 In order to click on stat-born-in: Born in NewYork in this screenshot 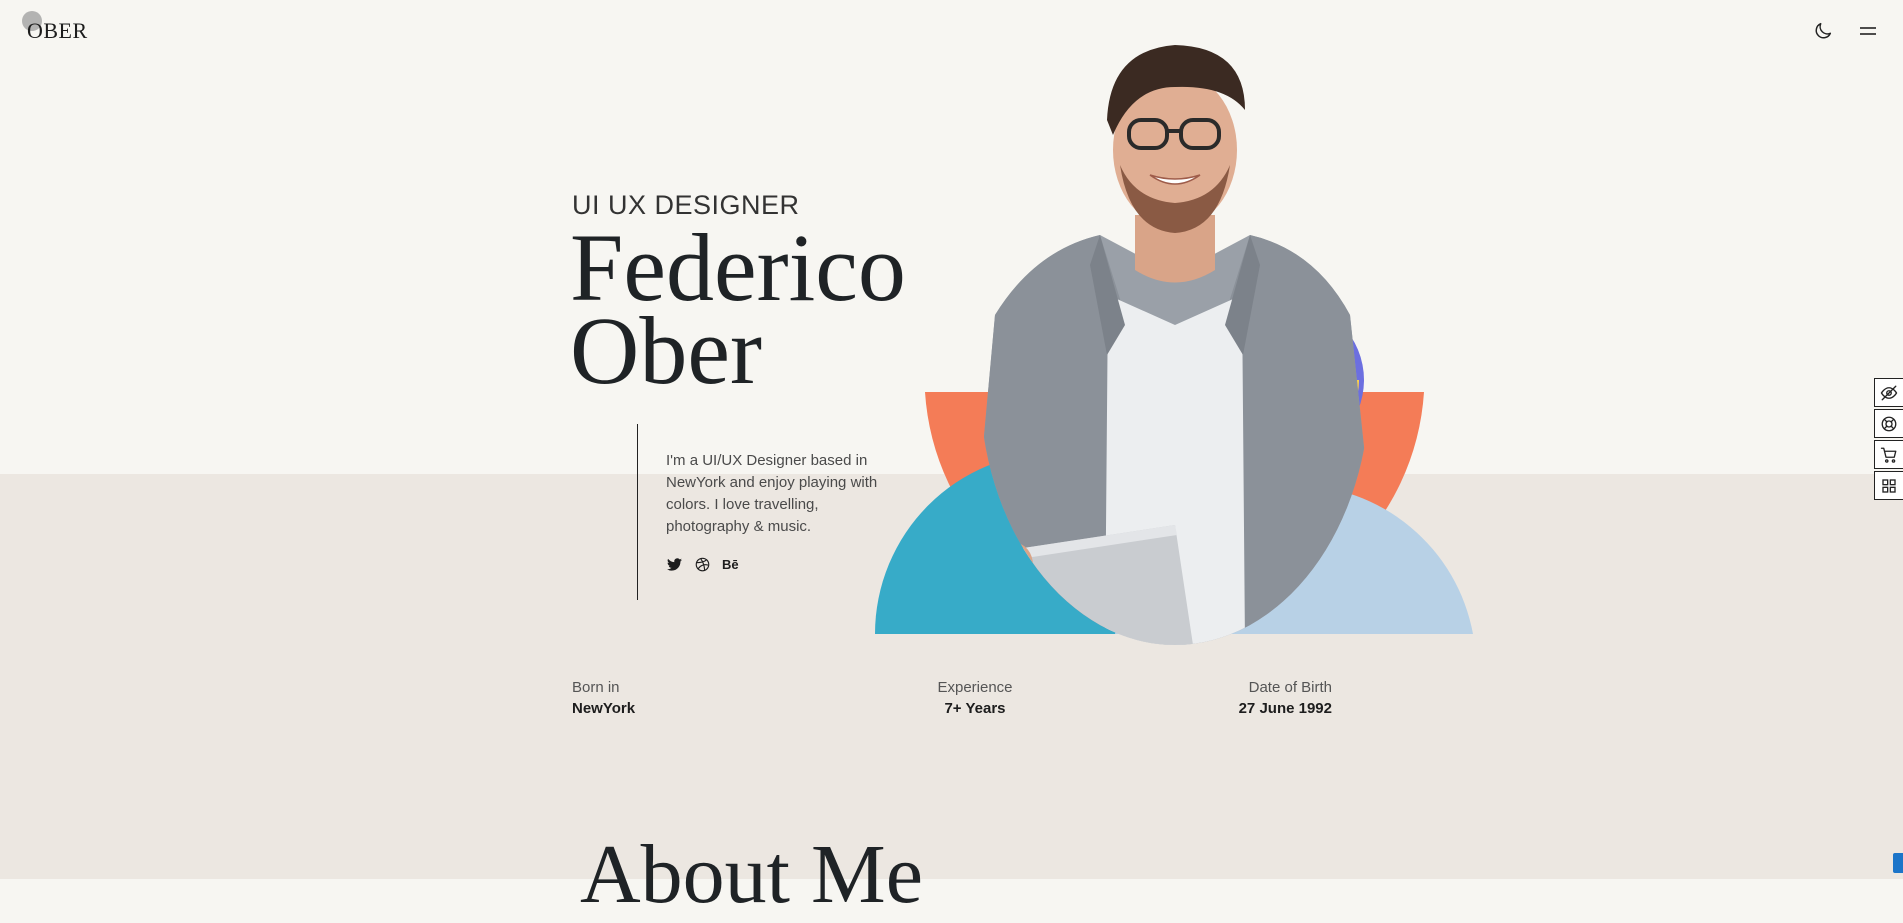, I will do `click(603, 698)`.